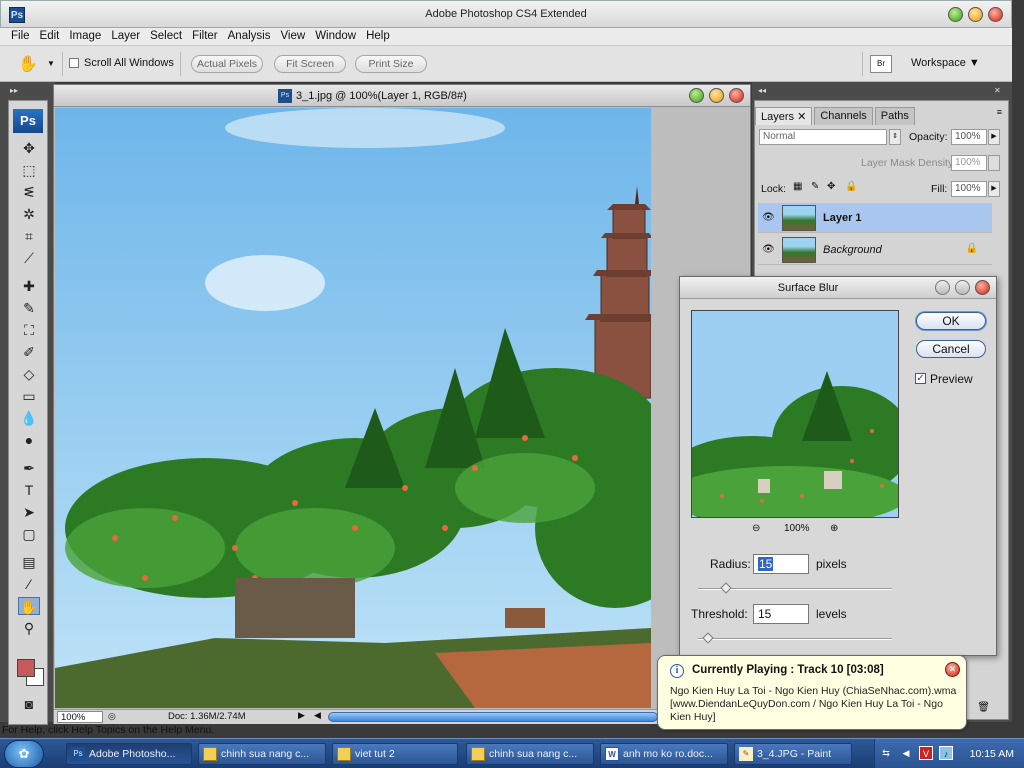 The width and height of the screenshot is (1024, 768). I want to click on blend-mode-stepper: ⇕, so click(895, 137).